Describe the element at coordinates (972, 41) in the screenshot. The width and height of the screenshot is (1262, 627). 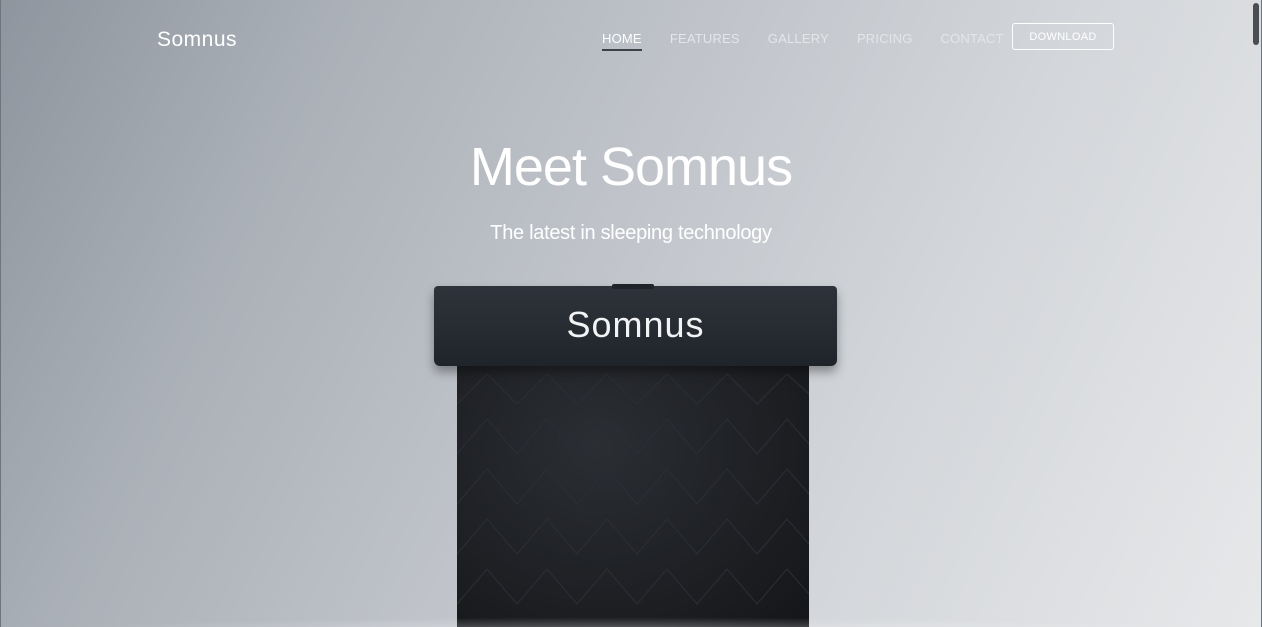
I see `nav-item-contact: CONTACT` at that location.